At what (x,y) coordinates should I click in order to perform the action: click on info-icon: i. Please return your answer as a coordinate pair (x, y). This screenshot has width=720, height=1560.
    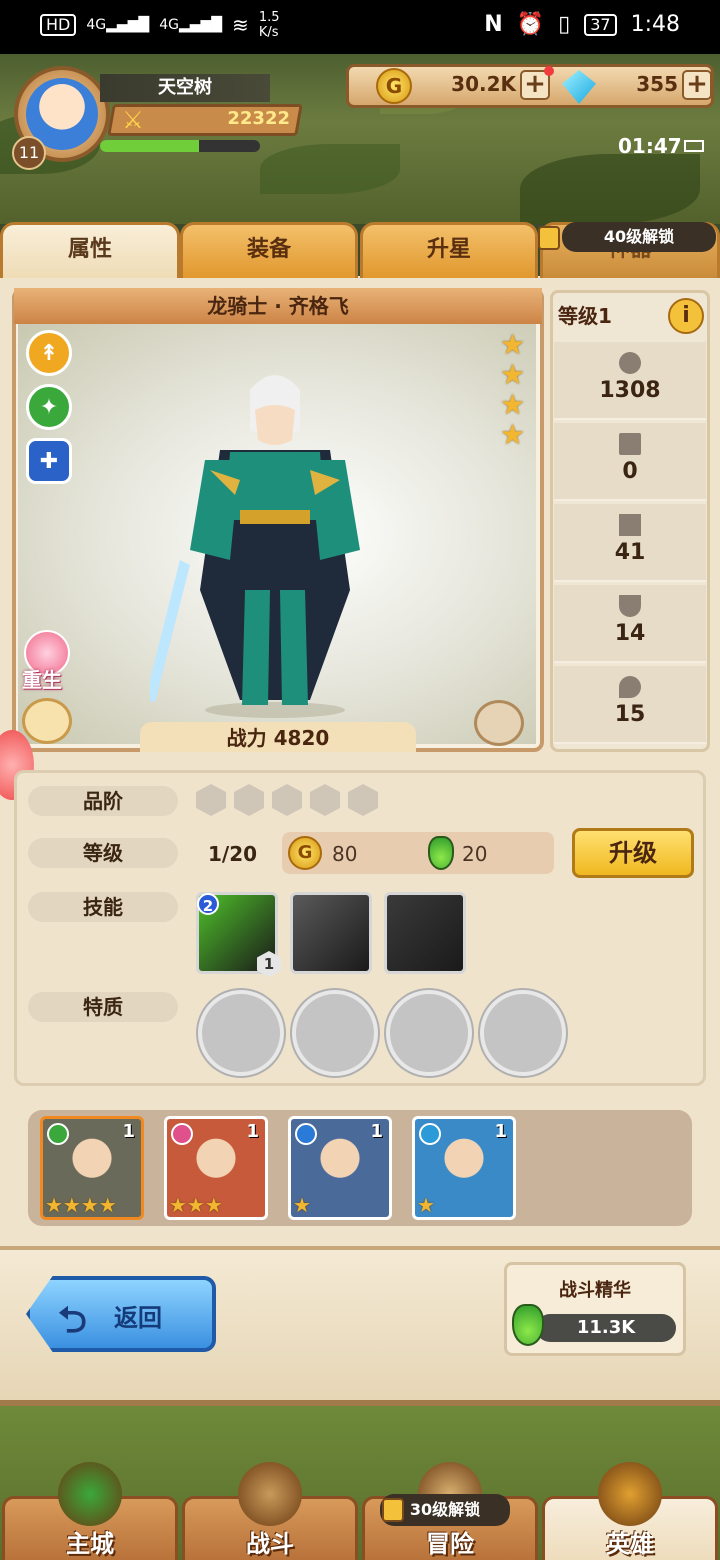
    Looking at the image, I should click on (686, 316).